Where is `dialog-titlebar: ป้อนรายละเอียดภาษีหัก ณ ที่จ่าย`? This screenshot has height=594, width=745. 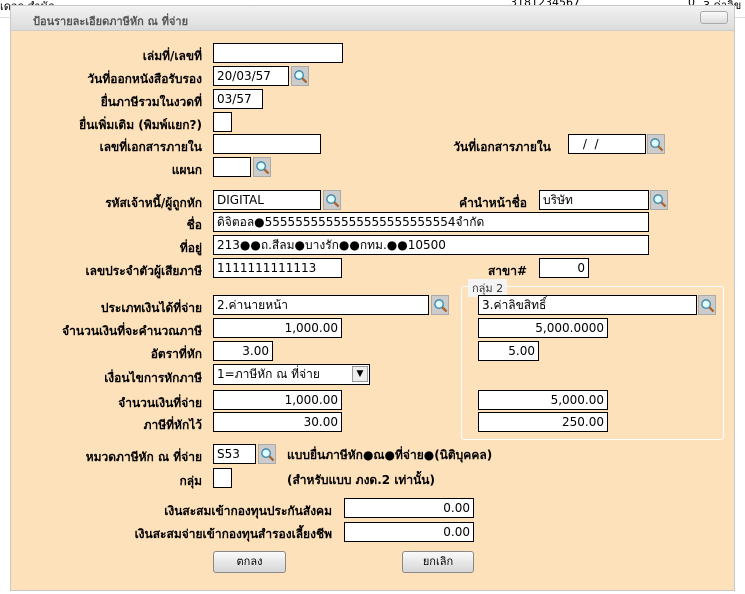 dialog-titlebar: ป้อนรายละเอียดภาษีหัก ณ ที่จ่าย is located at coordinates (372, 18).